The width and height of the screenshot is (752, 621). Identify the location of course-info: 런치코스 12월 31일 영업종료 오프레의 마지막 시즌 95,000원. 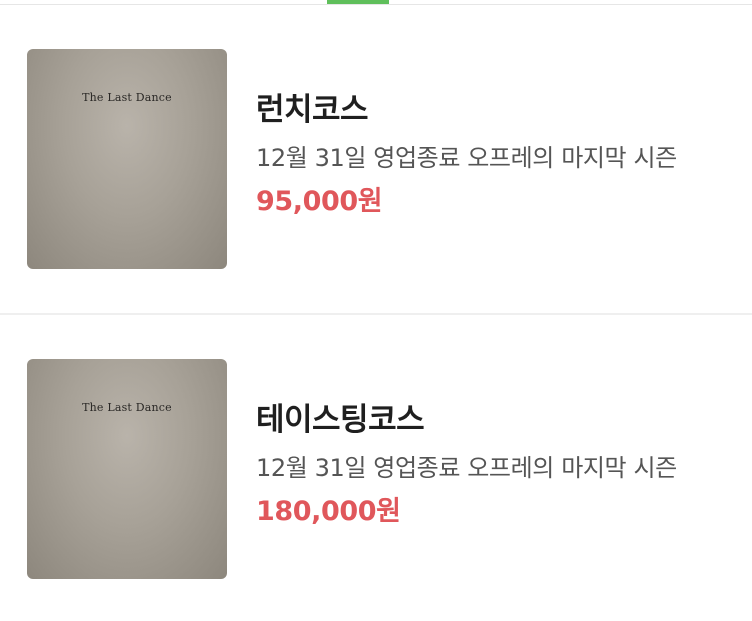
(466, 154).